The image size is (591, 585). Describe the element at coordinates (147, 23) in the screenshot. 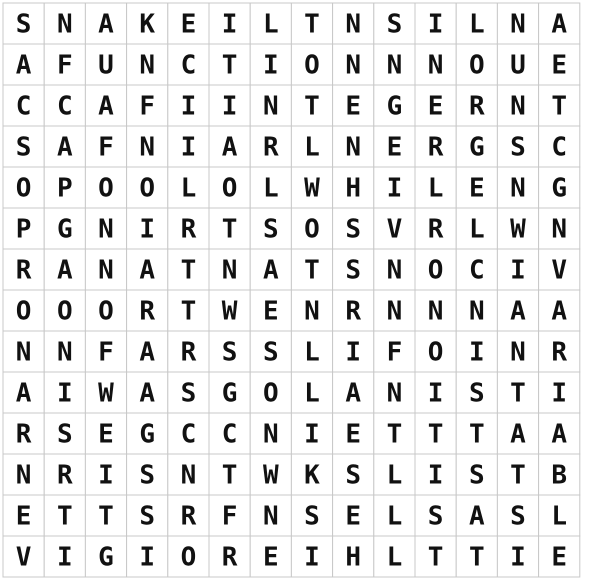

I see `grid-cell: K` at that location.